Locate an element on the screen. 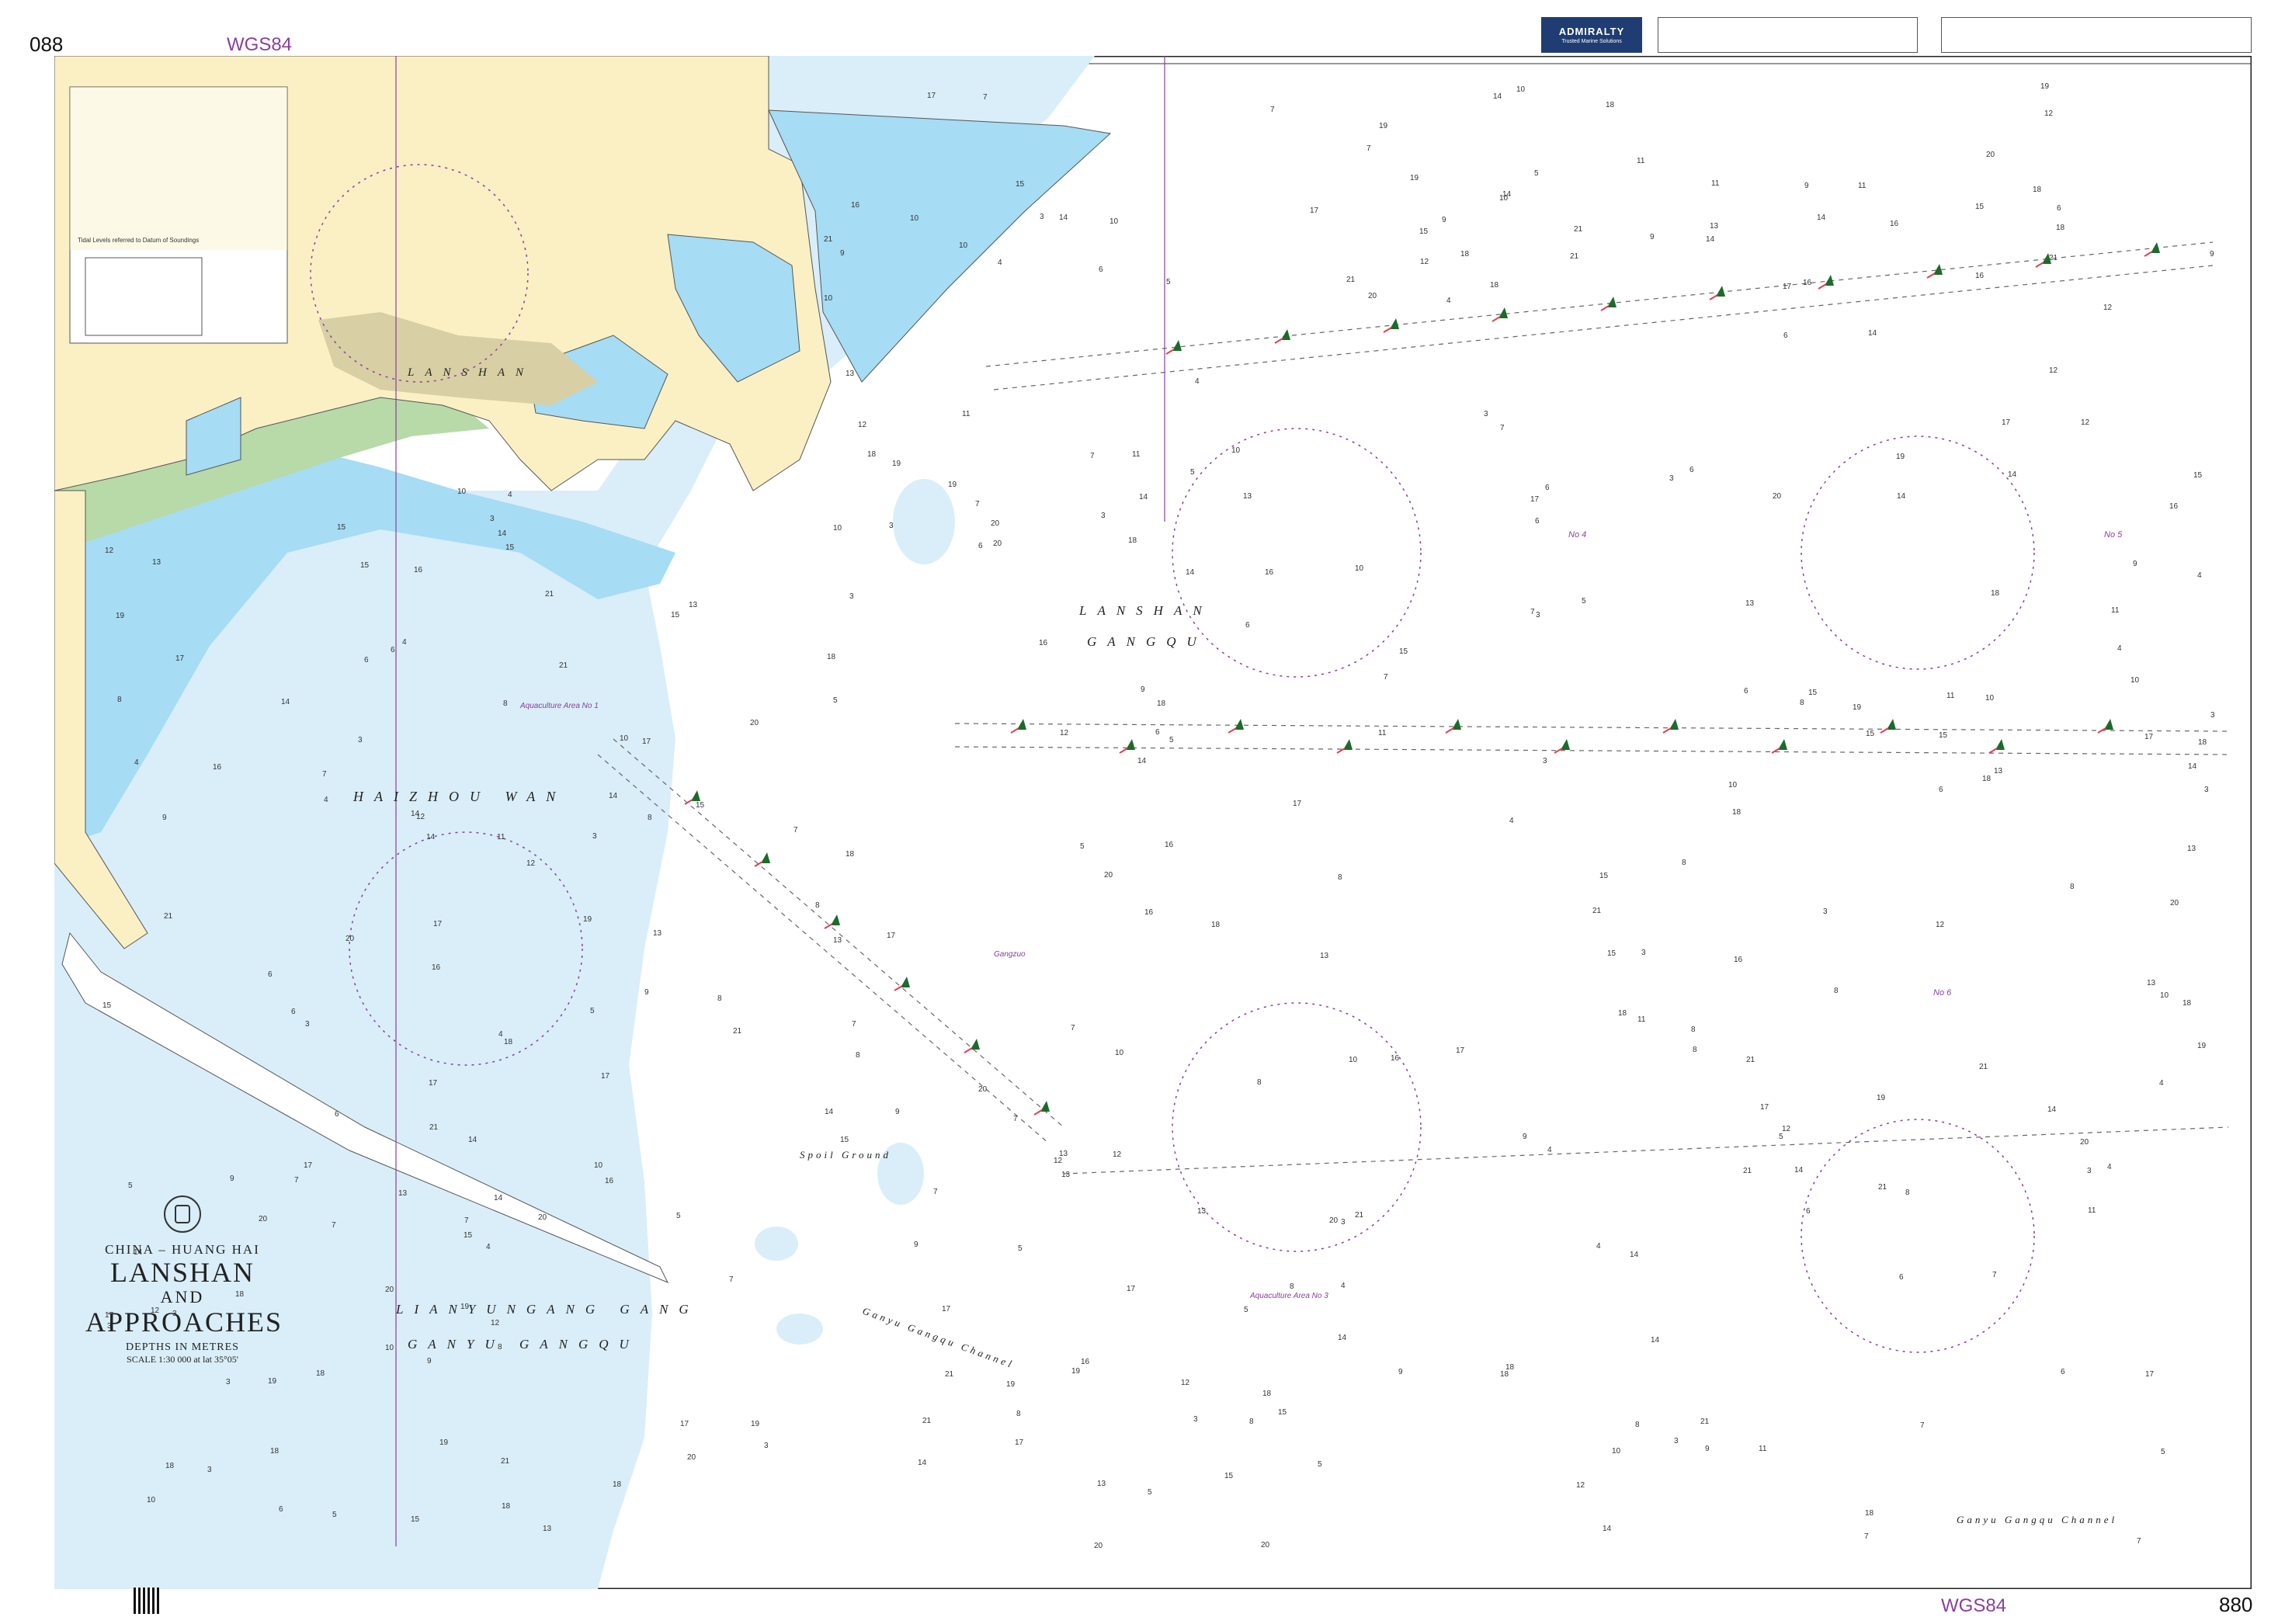 This screenshot has width=2285, height=1624. label-haizhou-wan: HAIZHOU WAN is located at coordinates (459, 796).